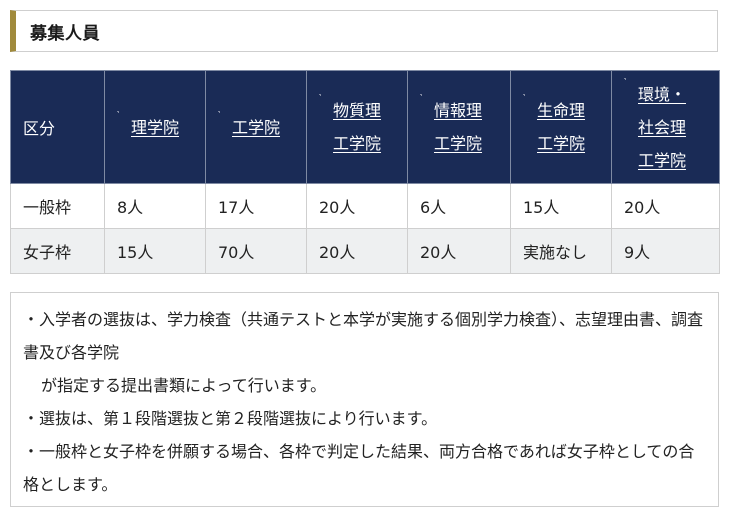  What do you see at coordinates (350, 127) in the screenshot?
I see `school-link-materials: ‵ 物質理 工学院` at bounding box center [350, 127].